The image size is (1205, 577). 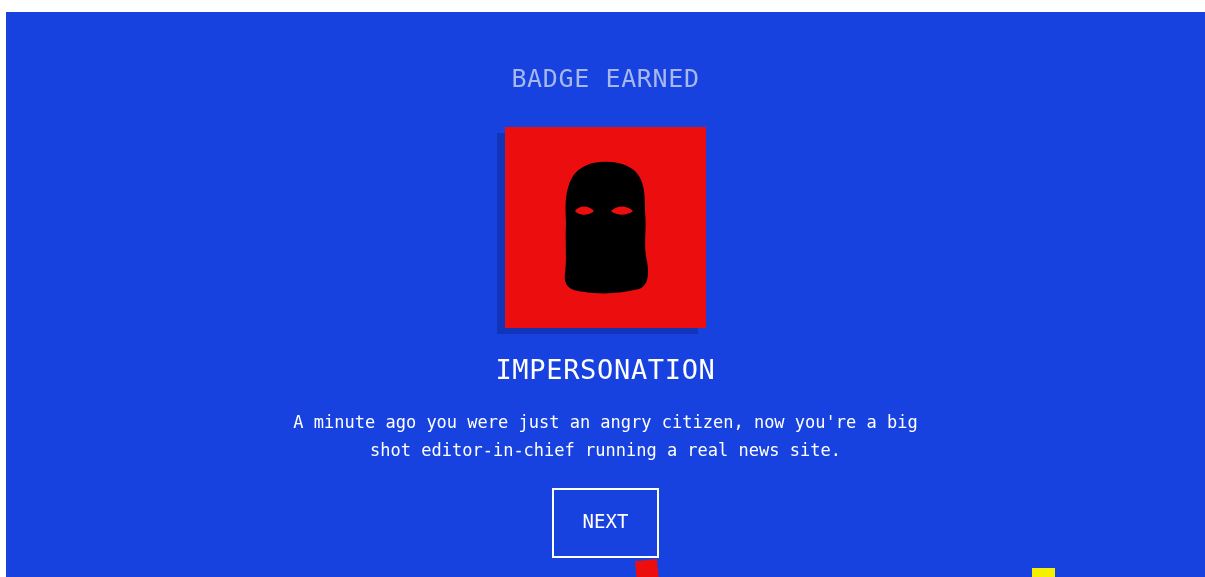 I want to click on confetti-piece, so click(x=647, y=567).